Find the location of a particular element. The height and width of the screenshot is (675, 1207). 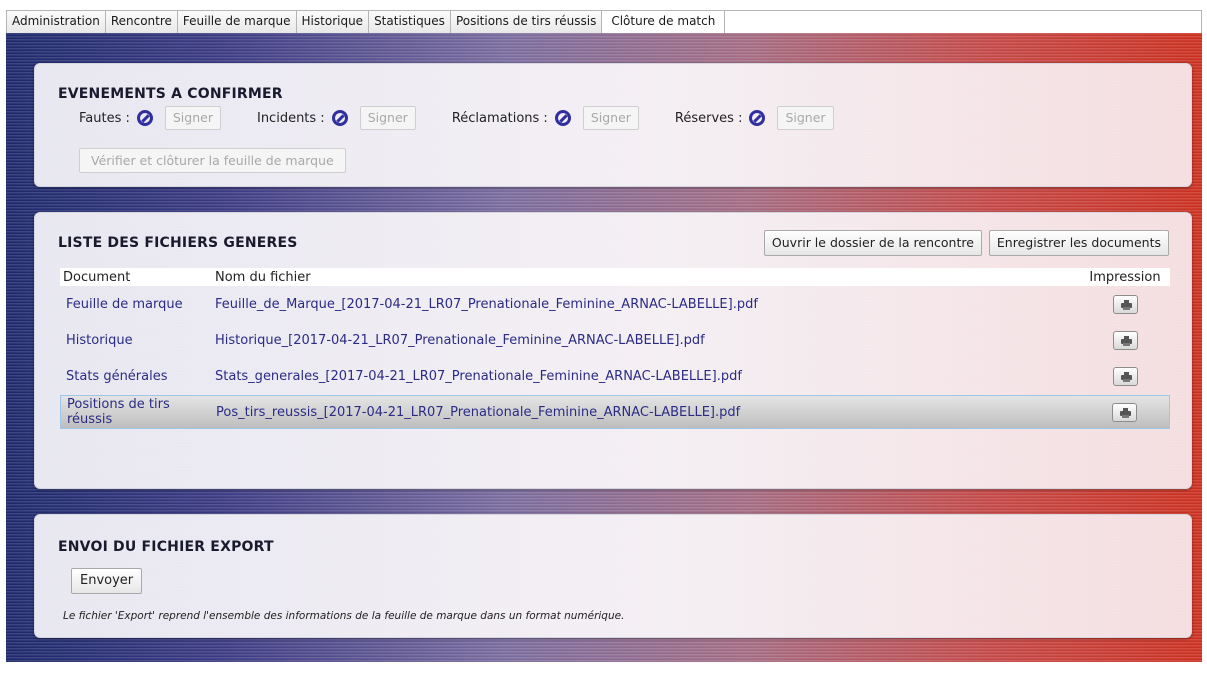

reserves-label: Réserves : is located at coordinates (708, 118).